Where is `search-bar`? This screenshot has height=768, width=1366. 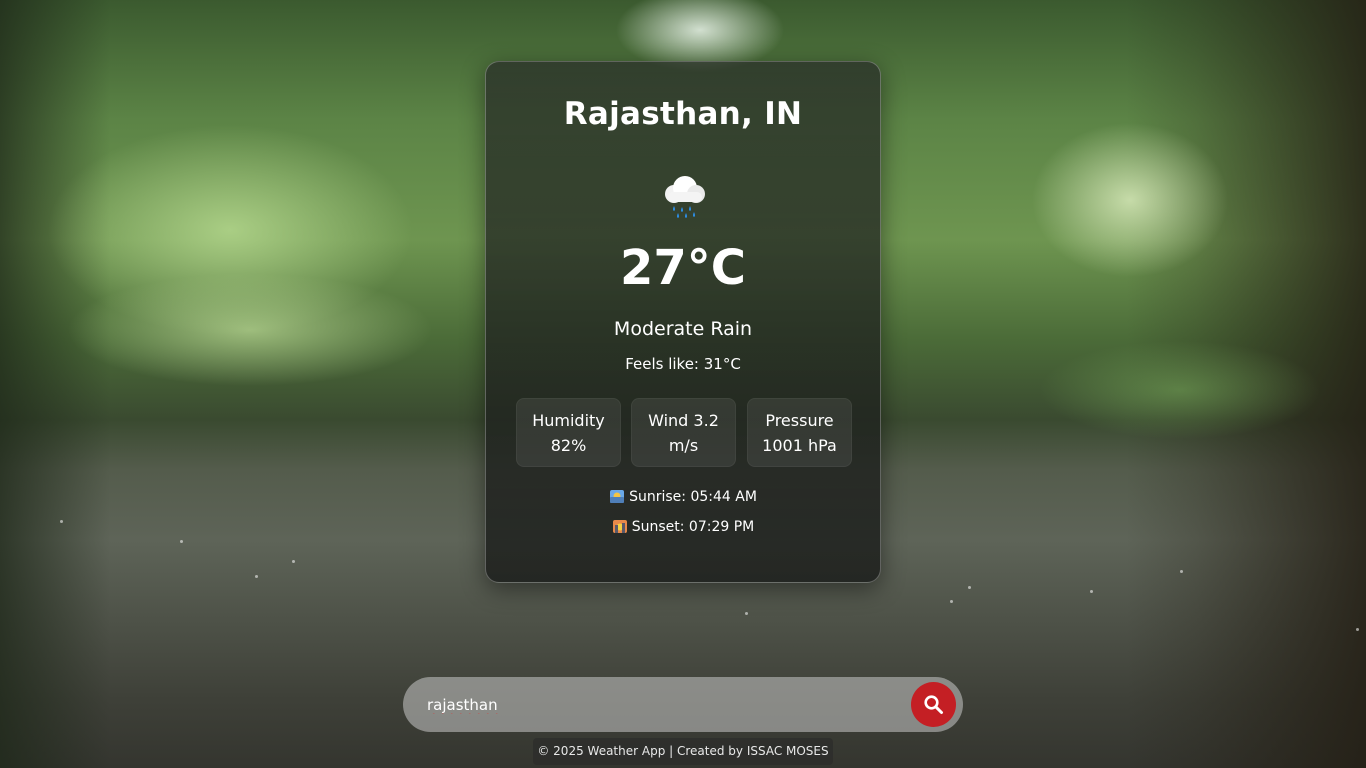 search-bar is located at coordinates (683, 704).